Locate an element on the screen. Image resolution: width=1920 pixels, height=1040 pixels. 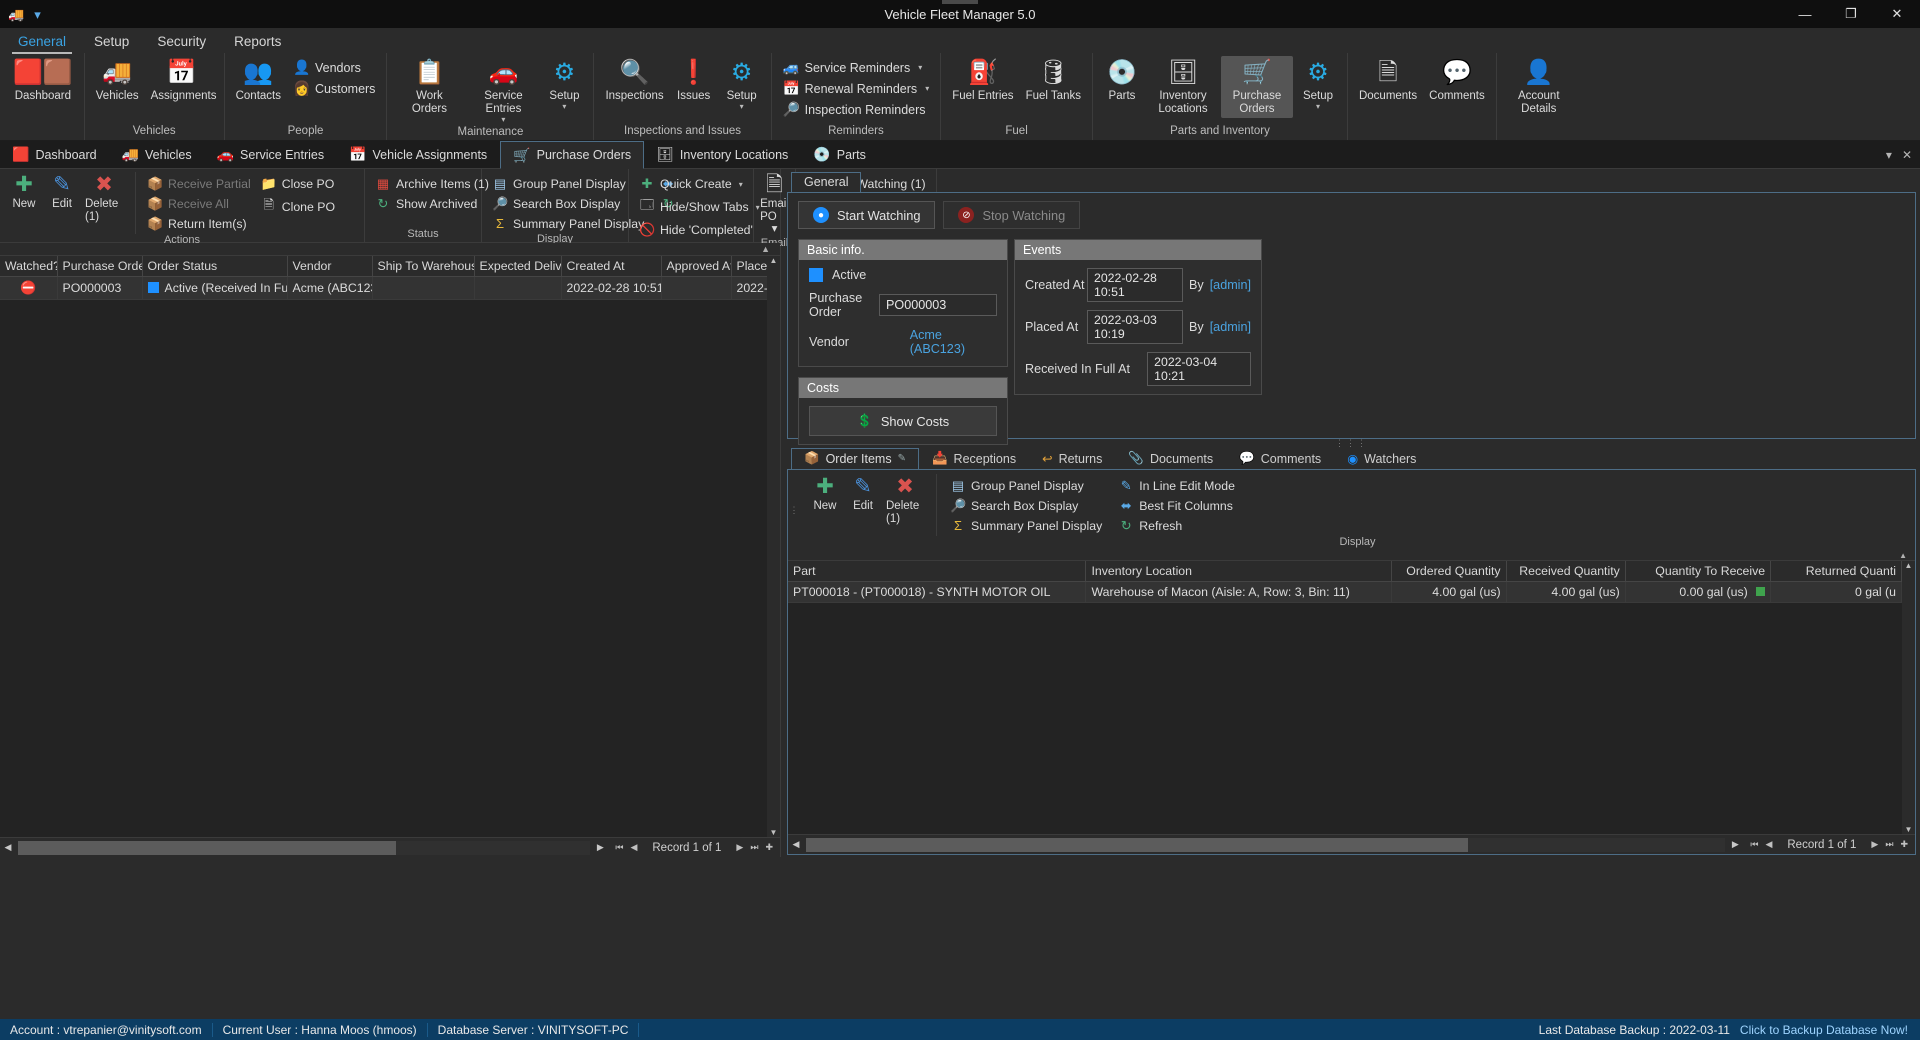
oi-inline-edit-mode-button: ✎ In Line Edit Mode is located at coordinates (1176, 486).